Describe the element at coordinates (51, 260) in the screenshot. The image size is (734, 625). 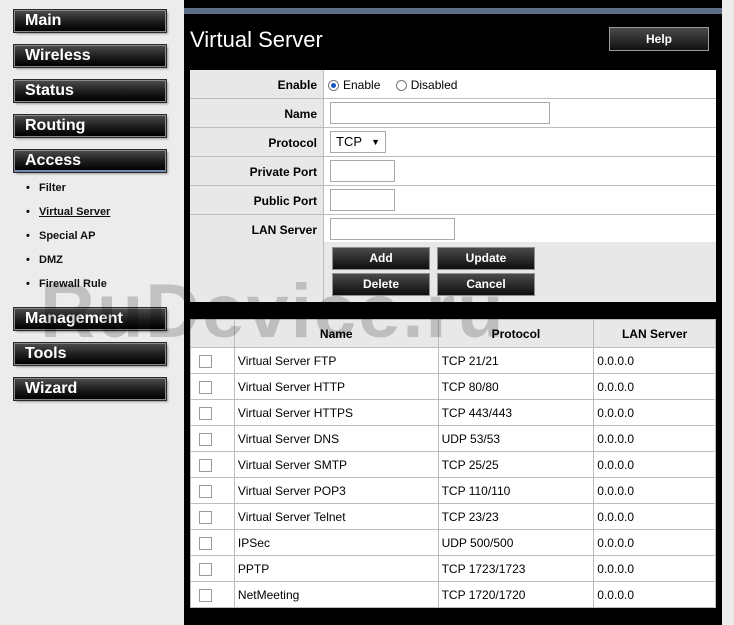
I see `subnav-dmz-label: DMZ` at that location.